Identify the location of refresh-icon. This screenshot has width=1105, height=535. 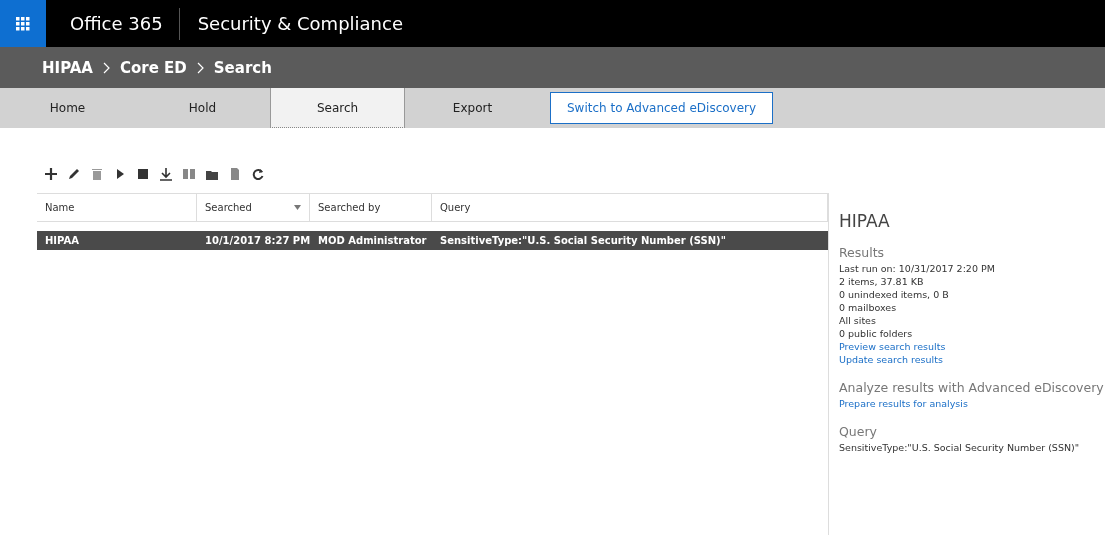
(258, 174).